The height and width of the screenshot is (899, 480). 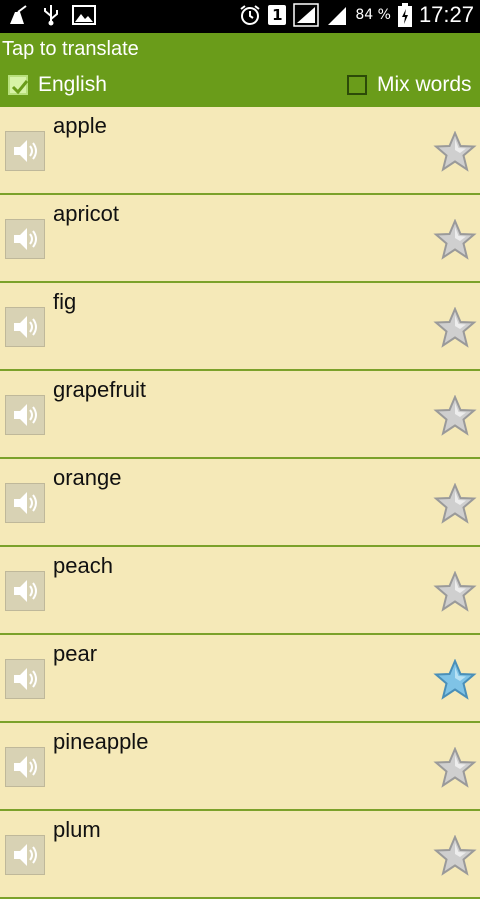 I want to click on word-label: plum, so click(x=77, y=830).